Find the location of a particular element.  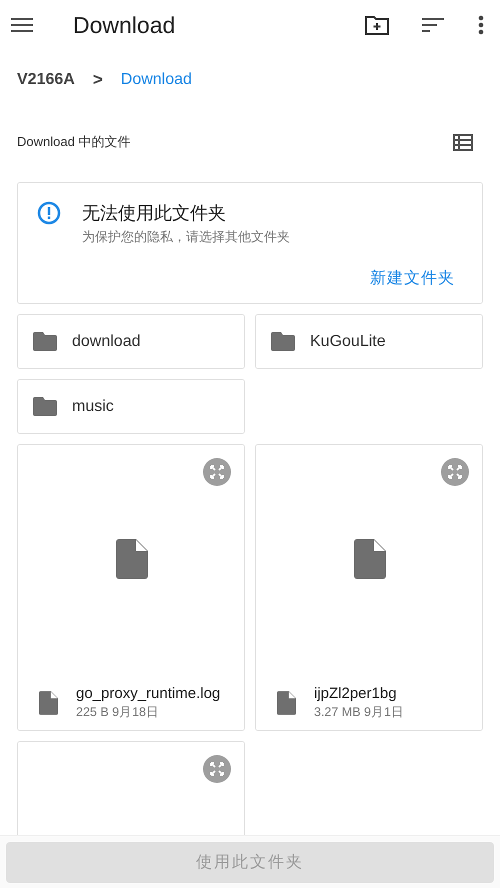

info-icon is located at coordinates (49, 213).